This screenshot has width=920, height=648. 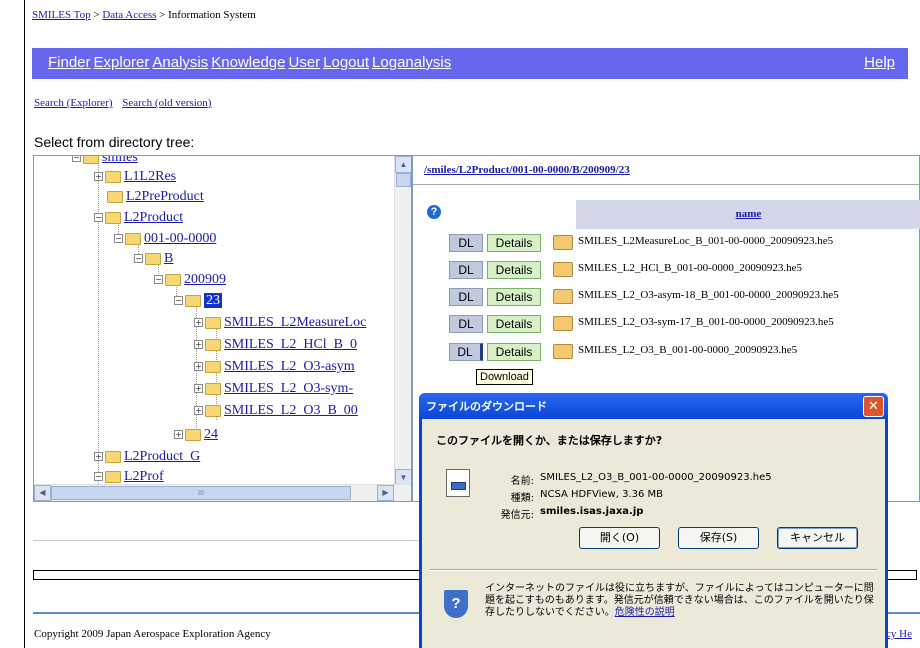 What do you see at coordinates (69, 62) in the screenshot?
I see `nav-finder: Finder` at bounding box center [69, 62].